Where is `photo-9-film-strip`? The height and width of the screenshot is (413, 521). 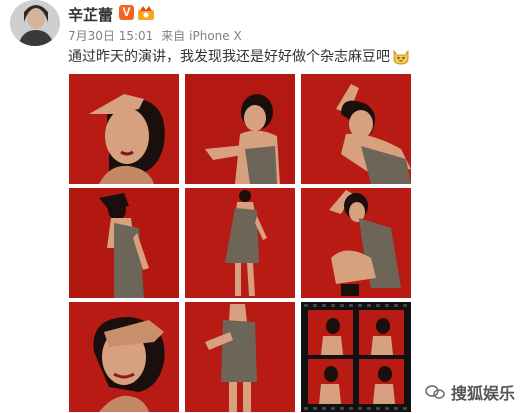
photo-9-film-strip is located at coordinates (356, 357).